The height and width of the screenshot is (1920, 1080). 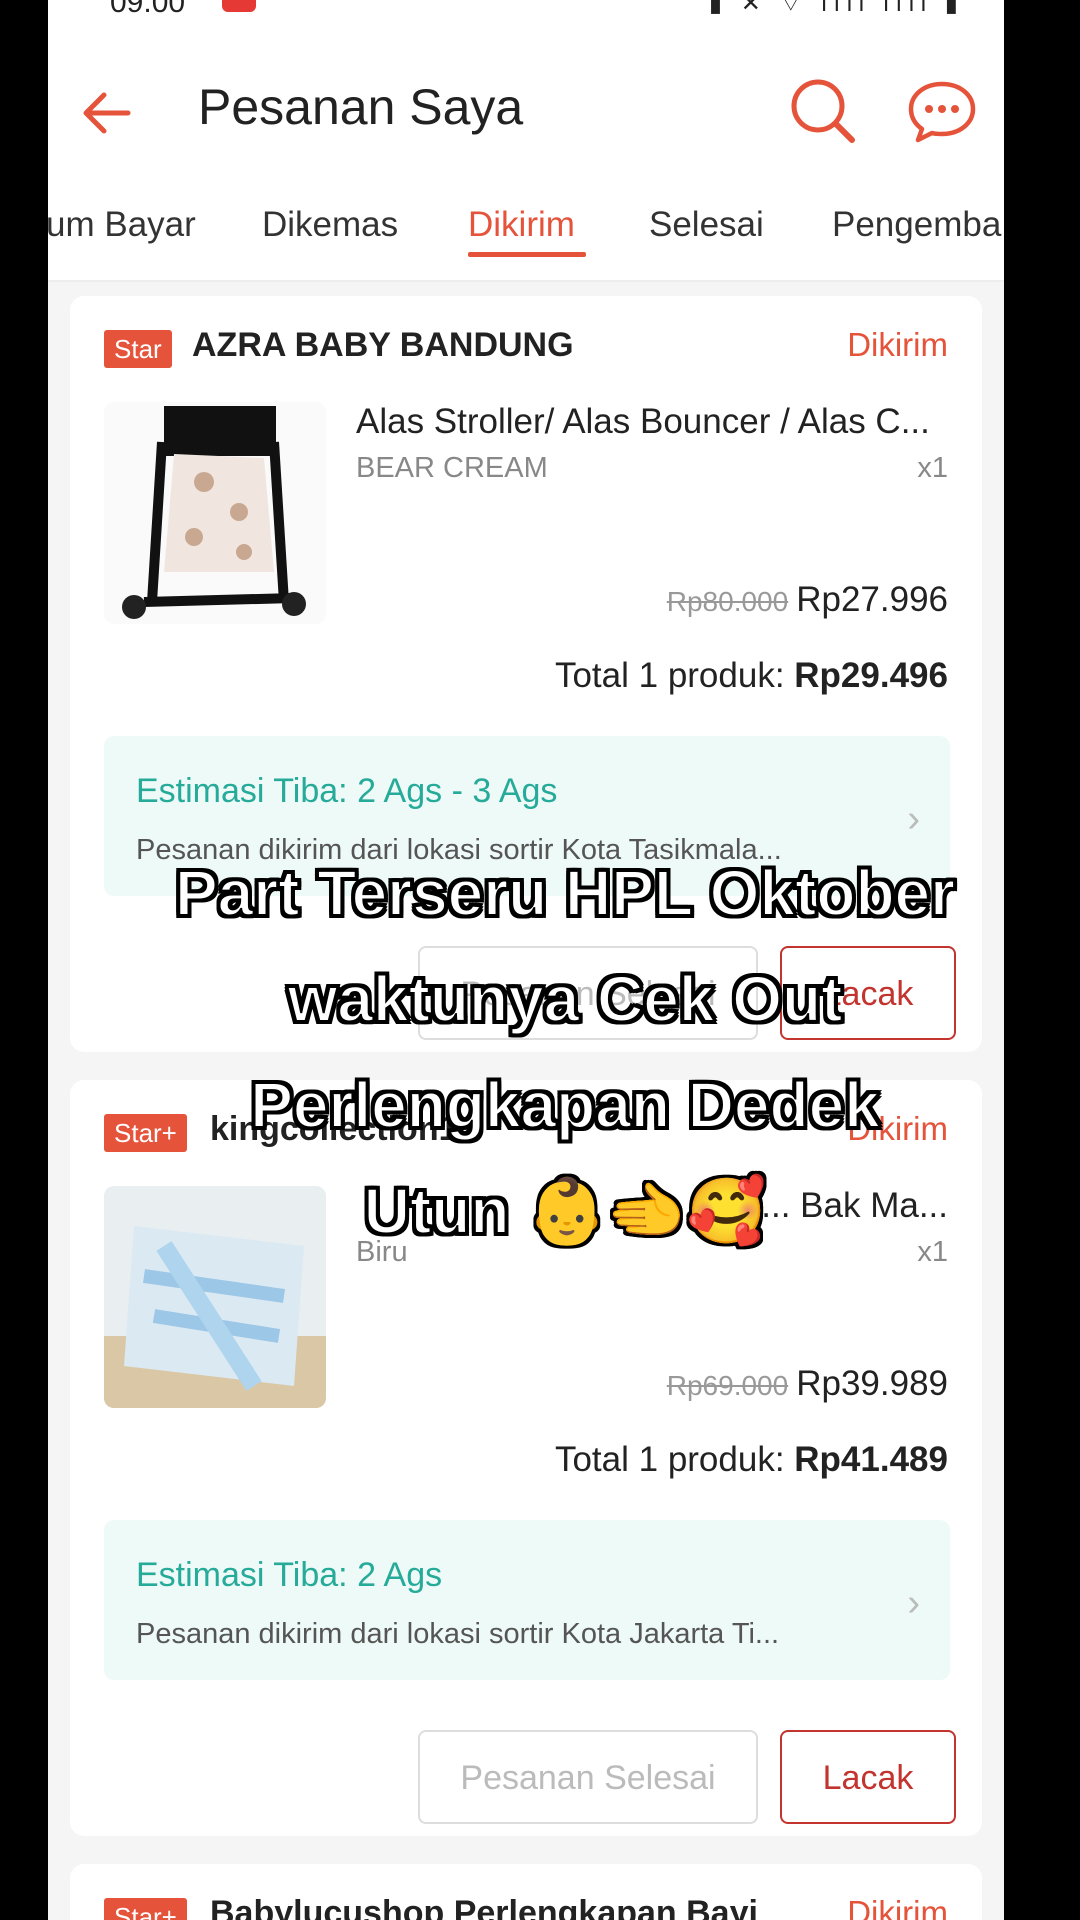 I want to click on original-price: Rp80.000, so click(x=727, y=601).